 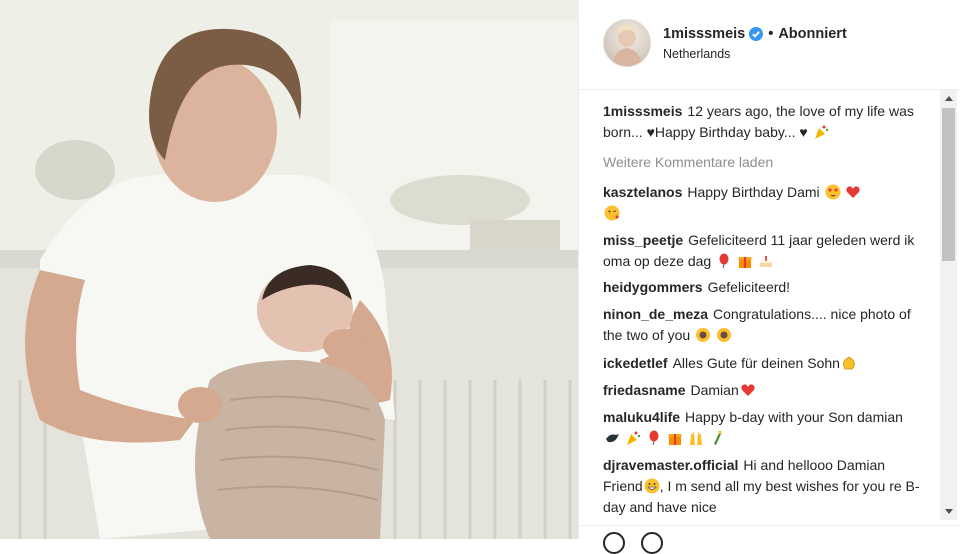 I want to click on header-username: 1misssmeis, so click(x=704, y=34).